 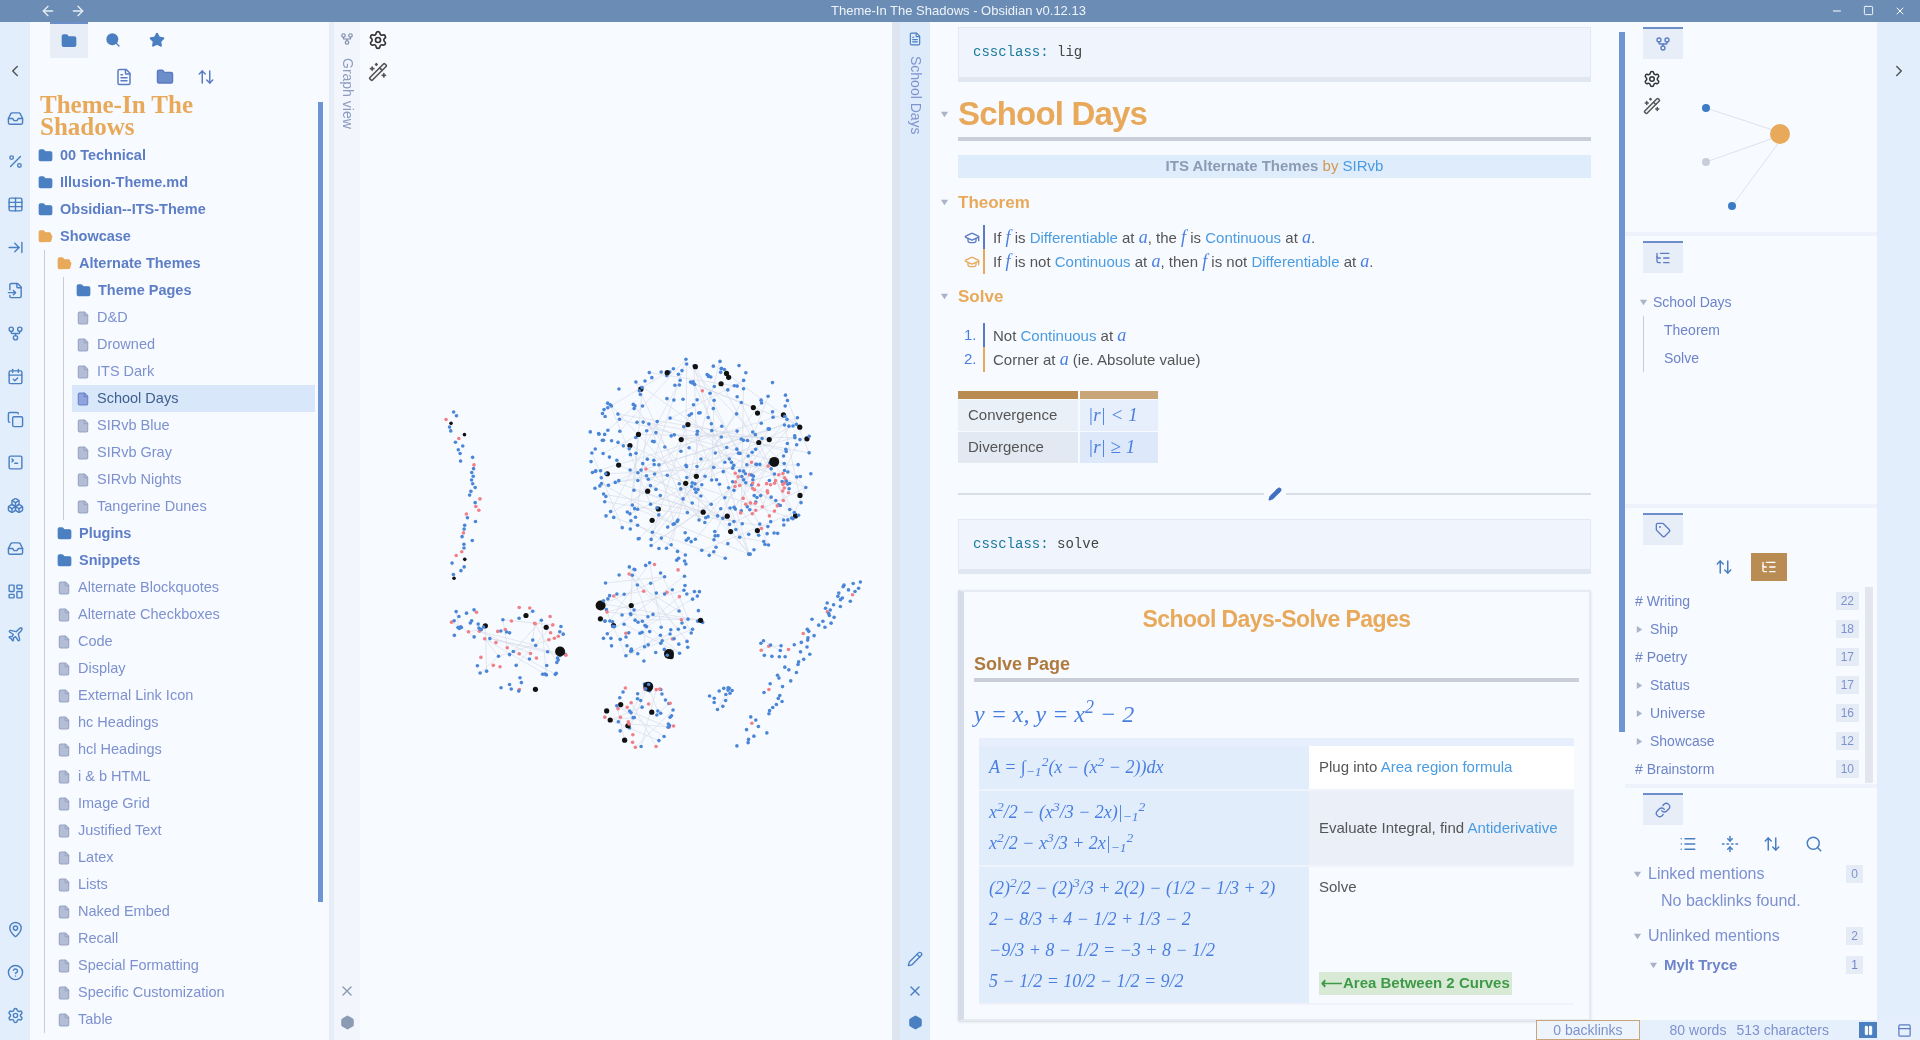 I want to click on outline-item: Theorem, so click(x=1770, y=330).